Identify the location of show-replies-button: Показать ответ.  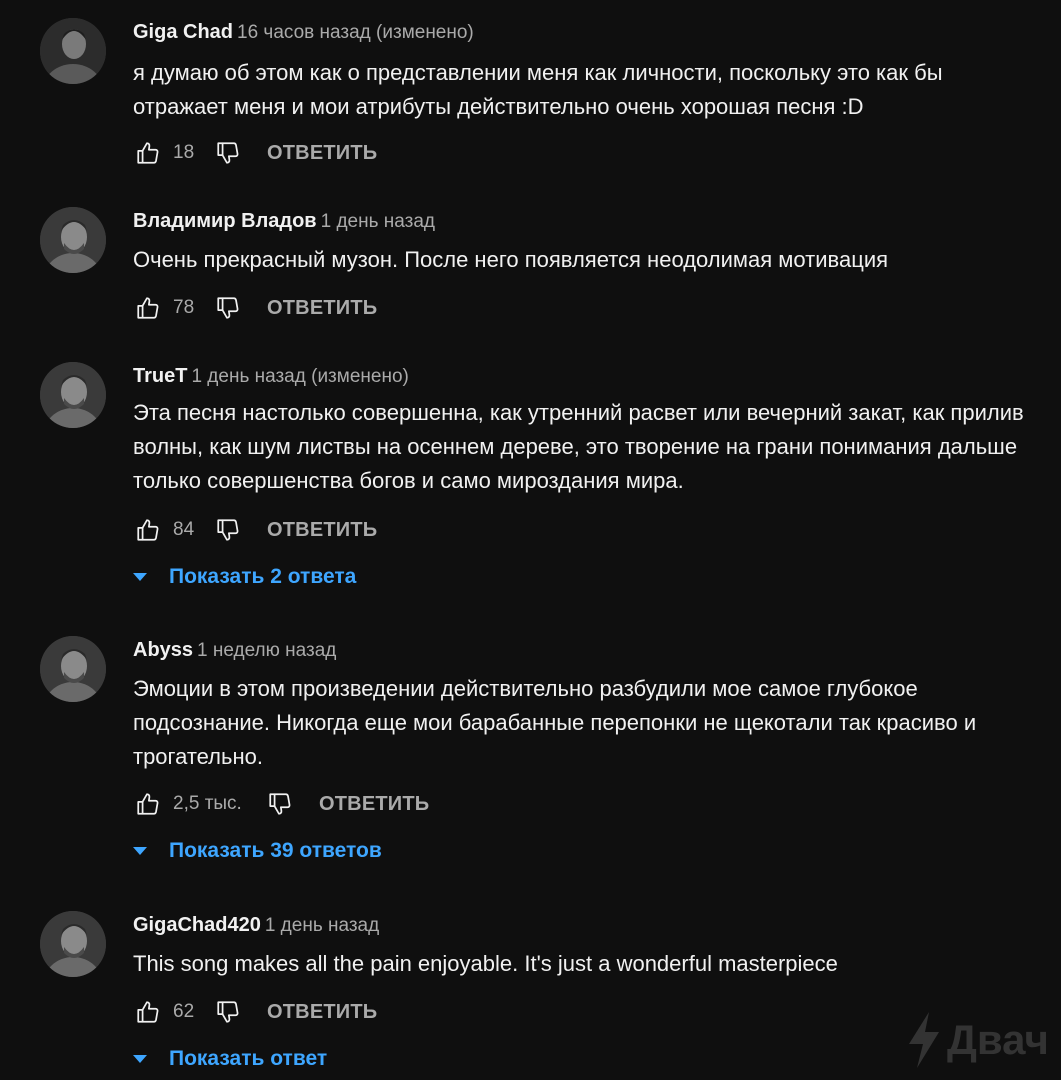
(230, 1059).